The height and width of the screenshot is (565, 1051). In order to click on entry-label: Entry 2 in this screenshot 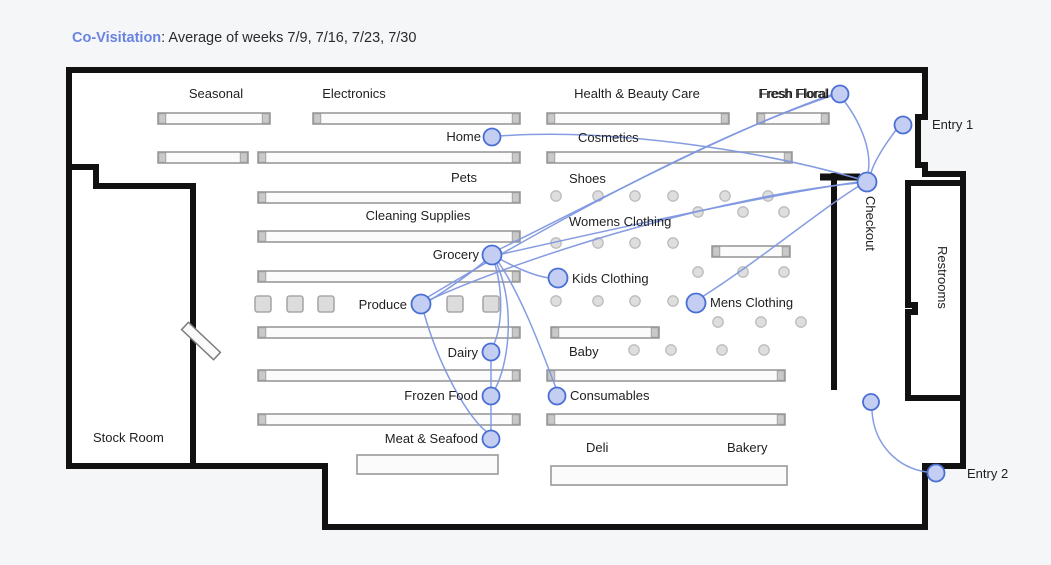, I will do `click(987, 473)`.